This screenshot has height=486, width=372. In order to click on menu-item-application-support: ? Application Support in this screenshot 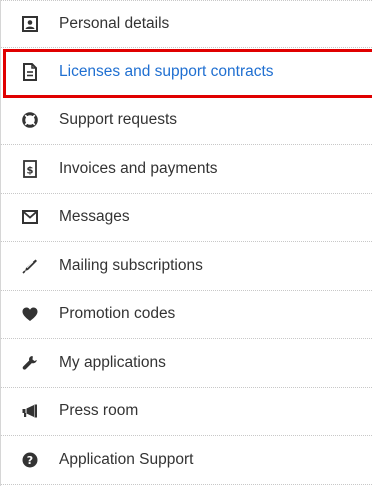, I will do `click(186, 460)`.